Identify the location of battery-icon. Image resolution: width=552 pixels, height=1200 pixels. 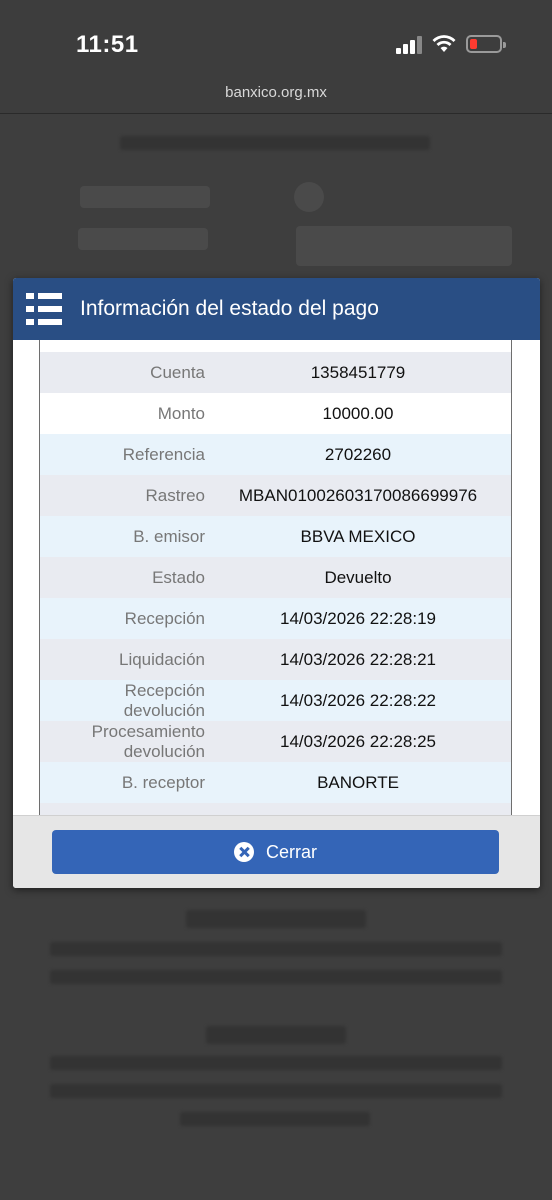
(486, 44).